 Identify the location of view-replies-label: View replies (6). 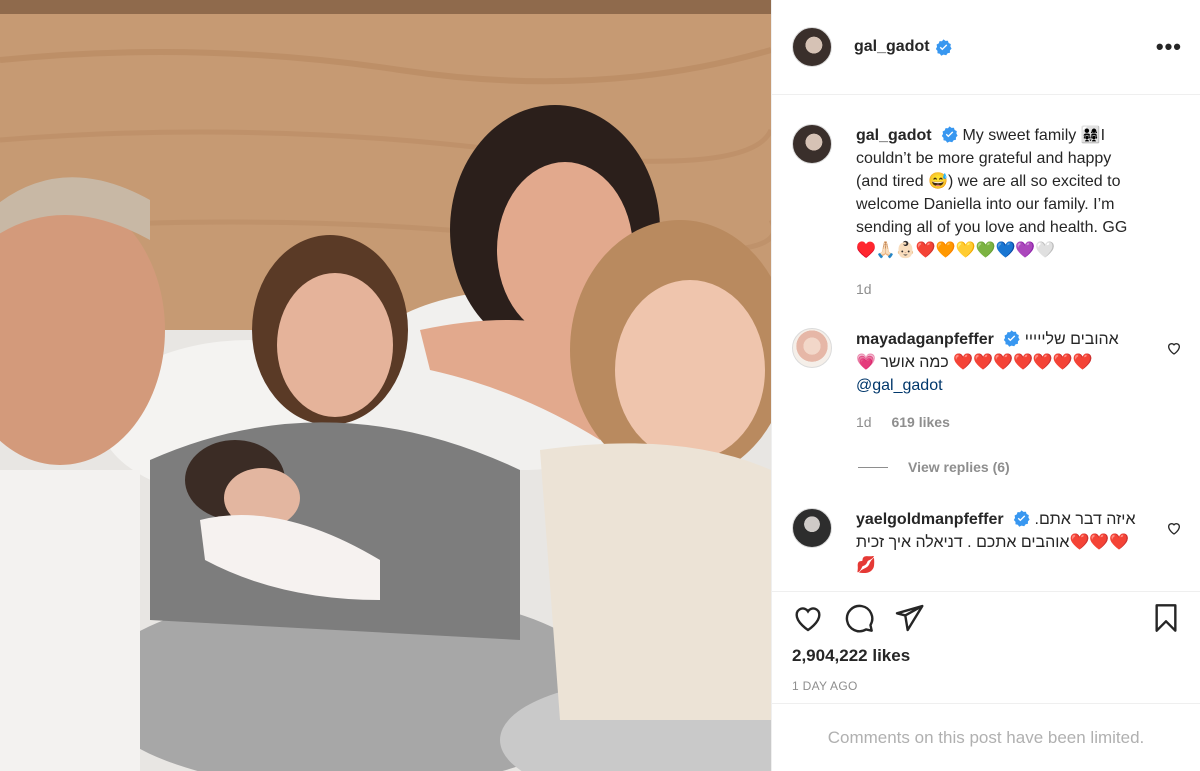
(959, 467).